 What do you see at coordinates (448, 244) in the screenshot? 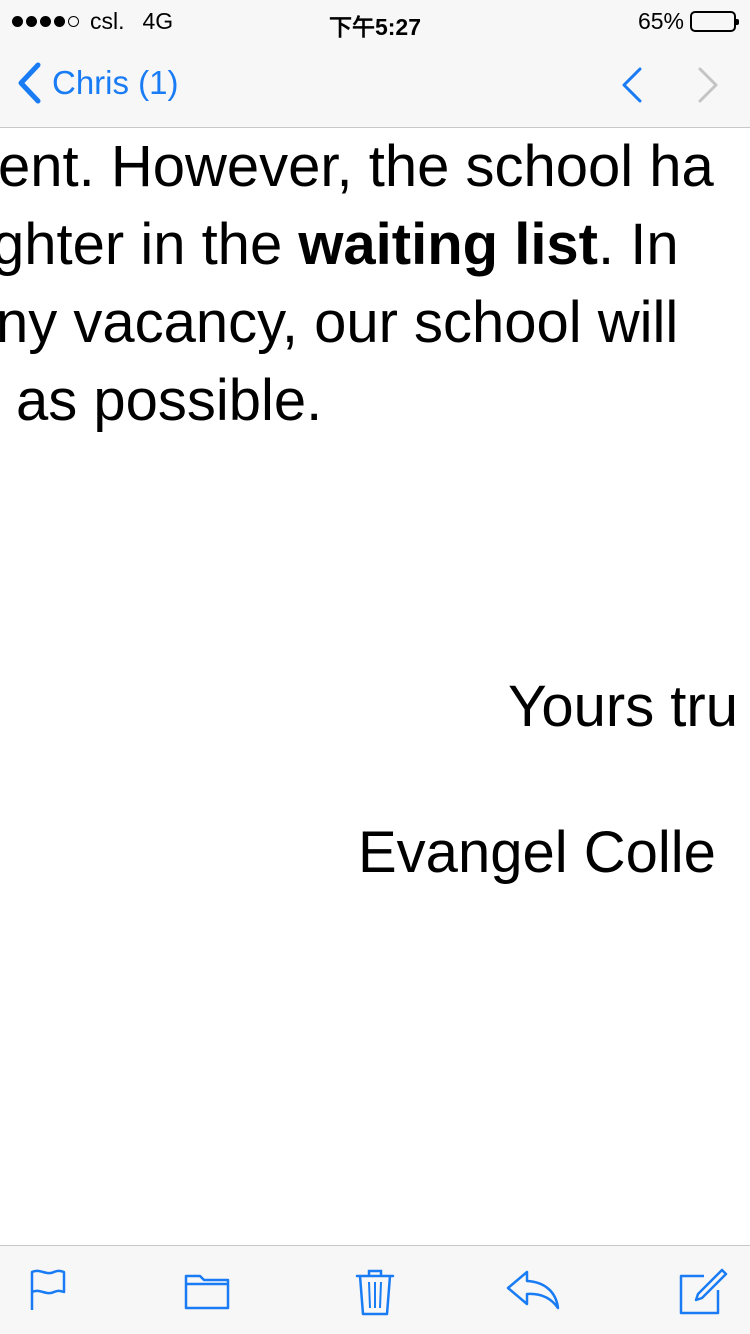
I see `email-bold-text: waiting list` at bounding box center [448, 244].